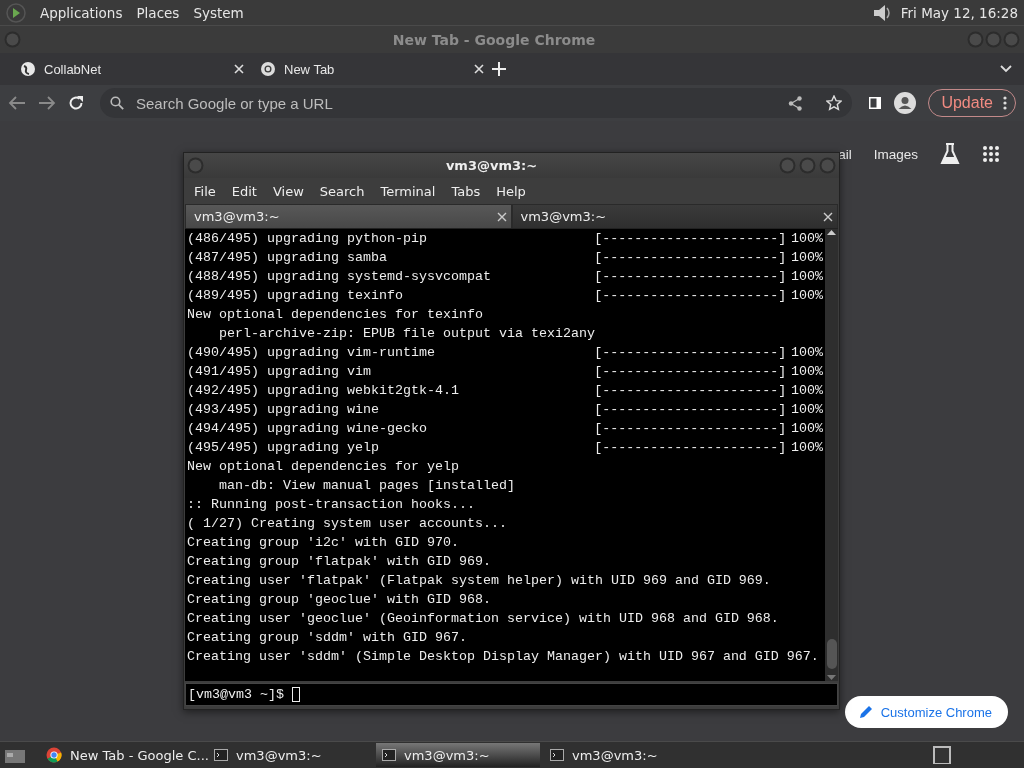 This screenshot has width=1024, height=768. I want to click on share-icon, so click(795, 103).